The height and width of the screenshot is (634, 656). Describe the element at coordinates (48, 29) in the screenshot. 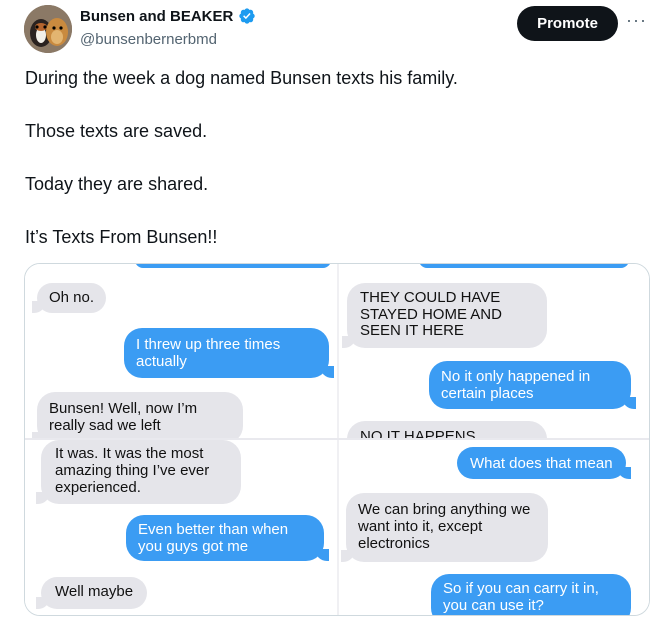

I see `avatar` at that location.